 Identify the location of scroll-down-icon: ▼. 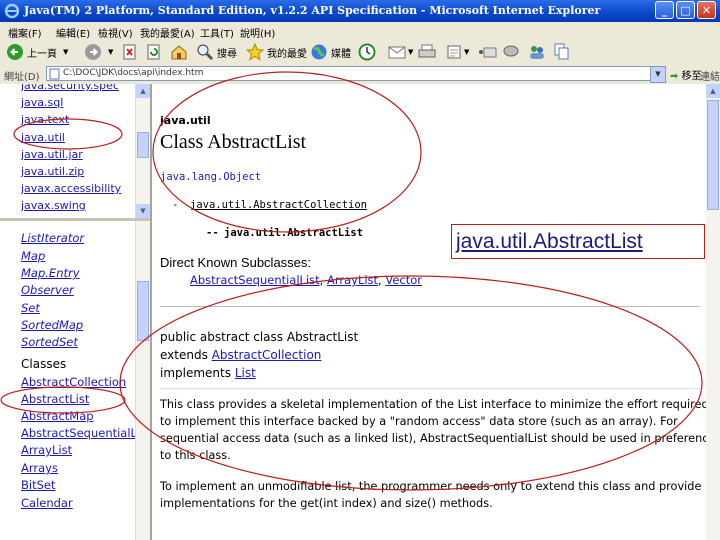
(143, 211).